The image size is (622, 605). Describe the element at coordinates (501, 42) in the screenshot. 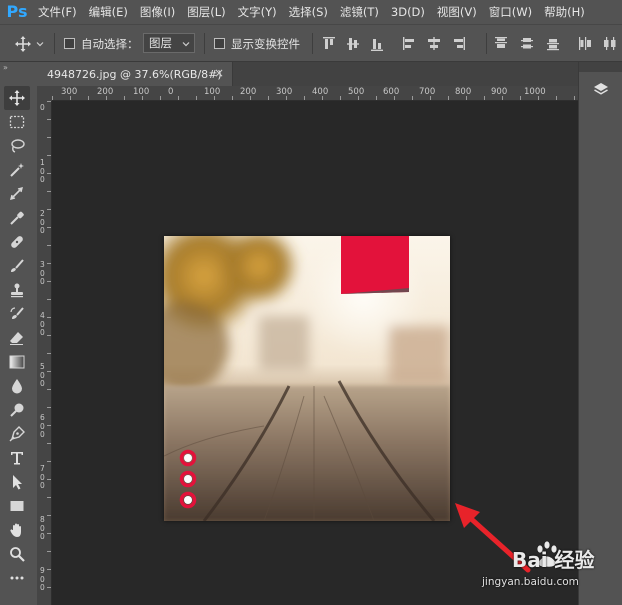

I see `distribute-top-icon` at that location.